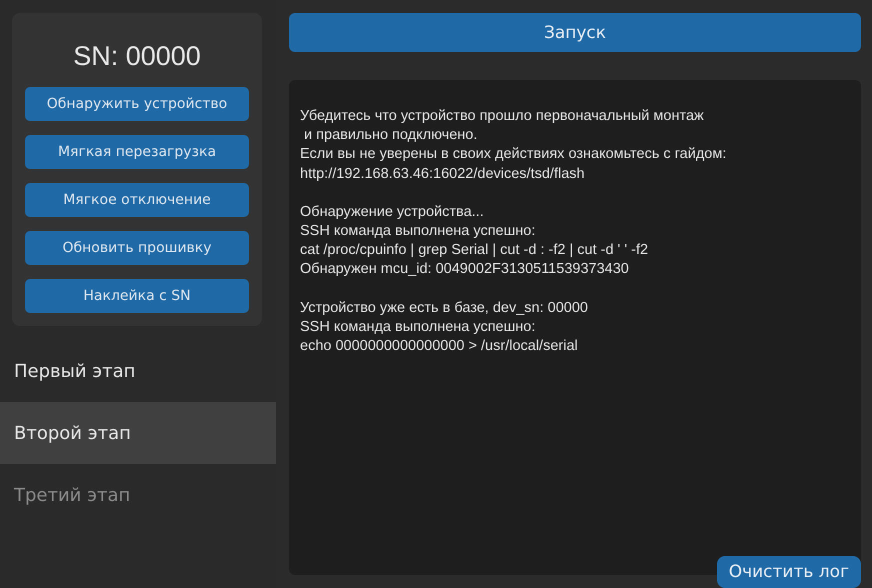 This screenshot has height=588, width=872. Describe the element at coordinates (575, 32) in the screenshot. I see `run-button: Запуск` at that location.